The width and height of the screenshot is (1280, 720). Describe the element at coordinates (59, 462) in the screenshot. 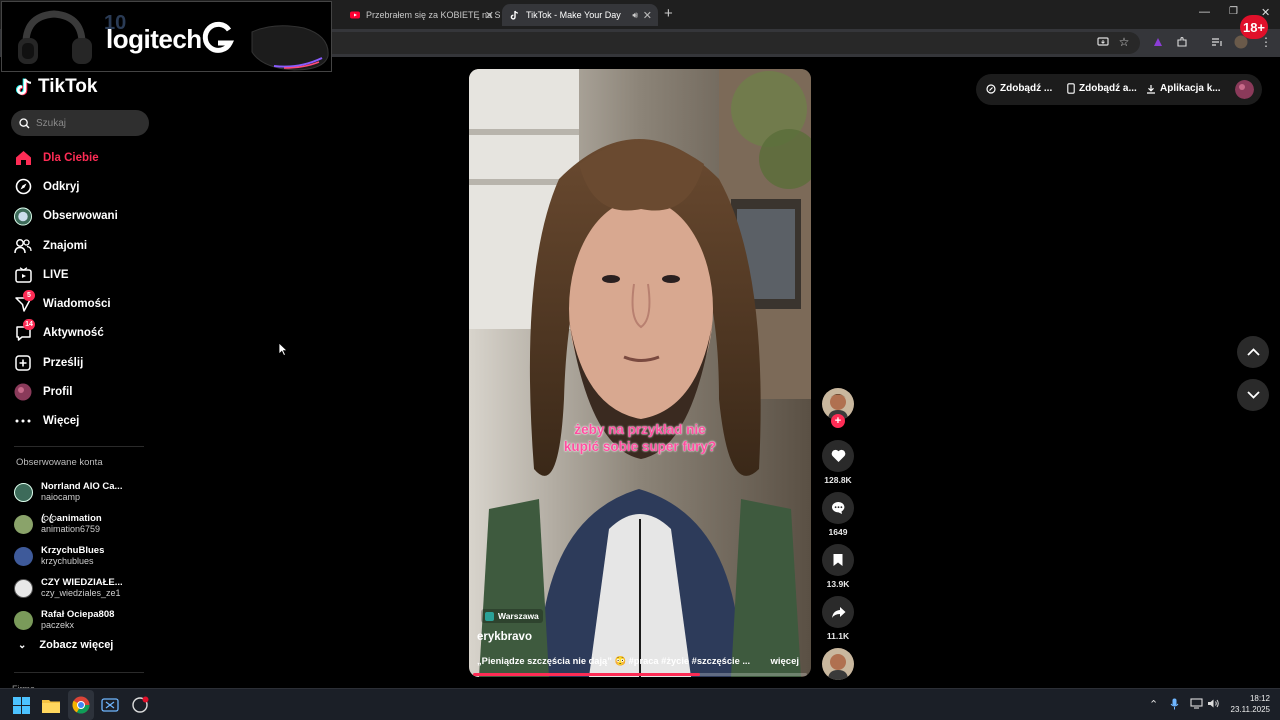

I see `followed-accounts-heading: Obserwowane konta` at that location.